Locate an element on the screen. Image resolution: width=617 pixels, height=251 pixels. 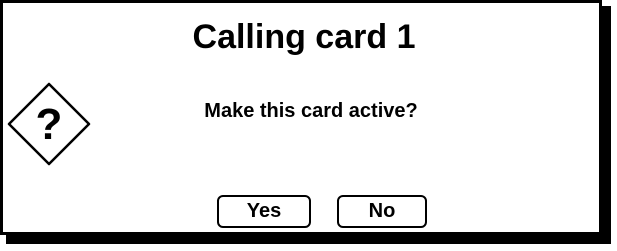
dialog-shadow is located at coordinates (308, 239).